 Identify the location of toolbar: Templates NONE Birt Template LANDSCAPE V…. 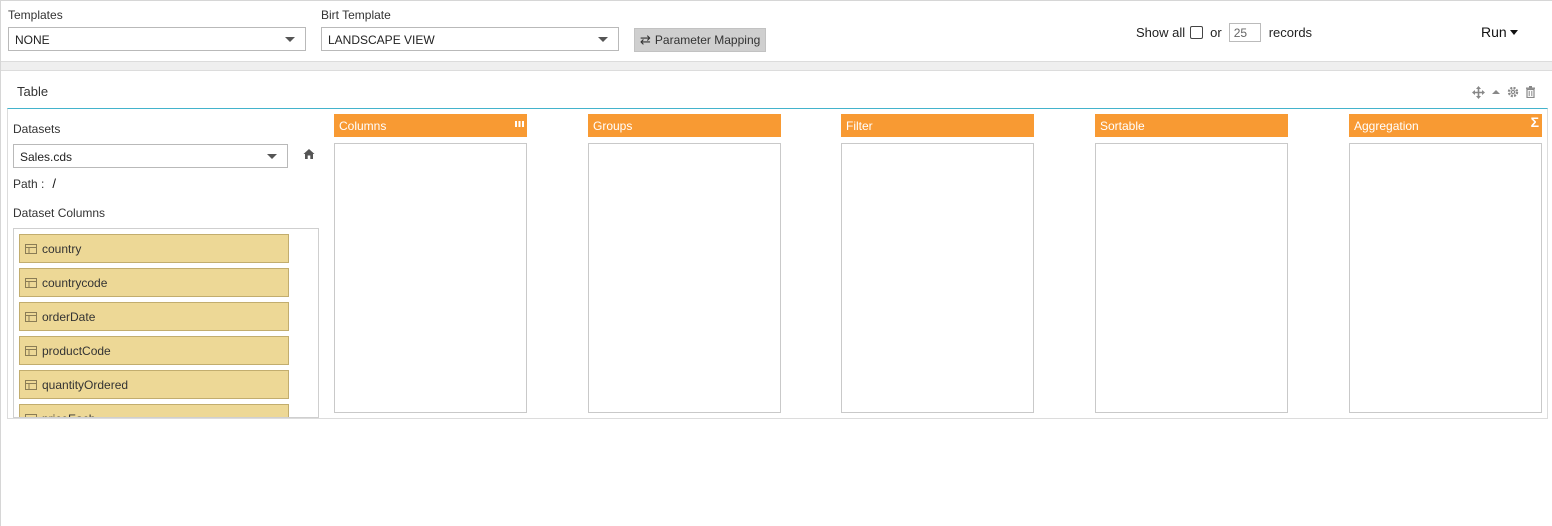
(776, 31).